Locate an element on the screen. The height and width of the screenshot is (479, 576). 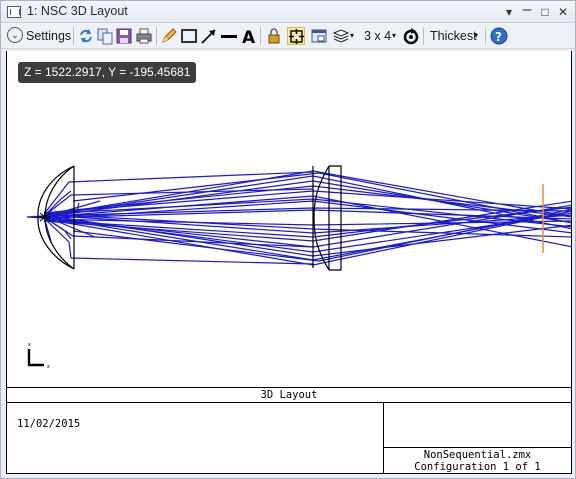
line-icon is located at coordinates (229, 36).